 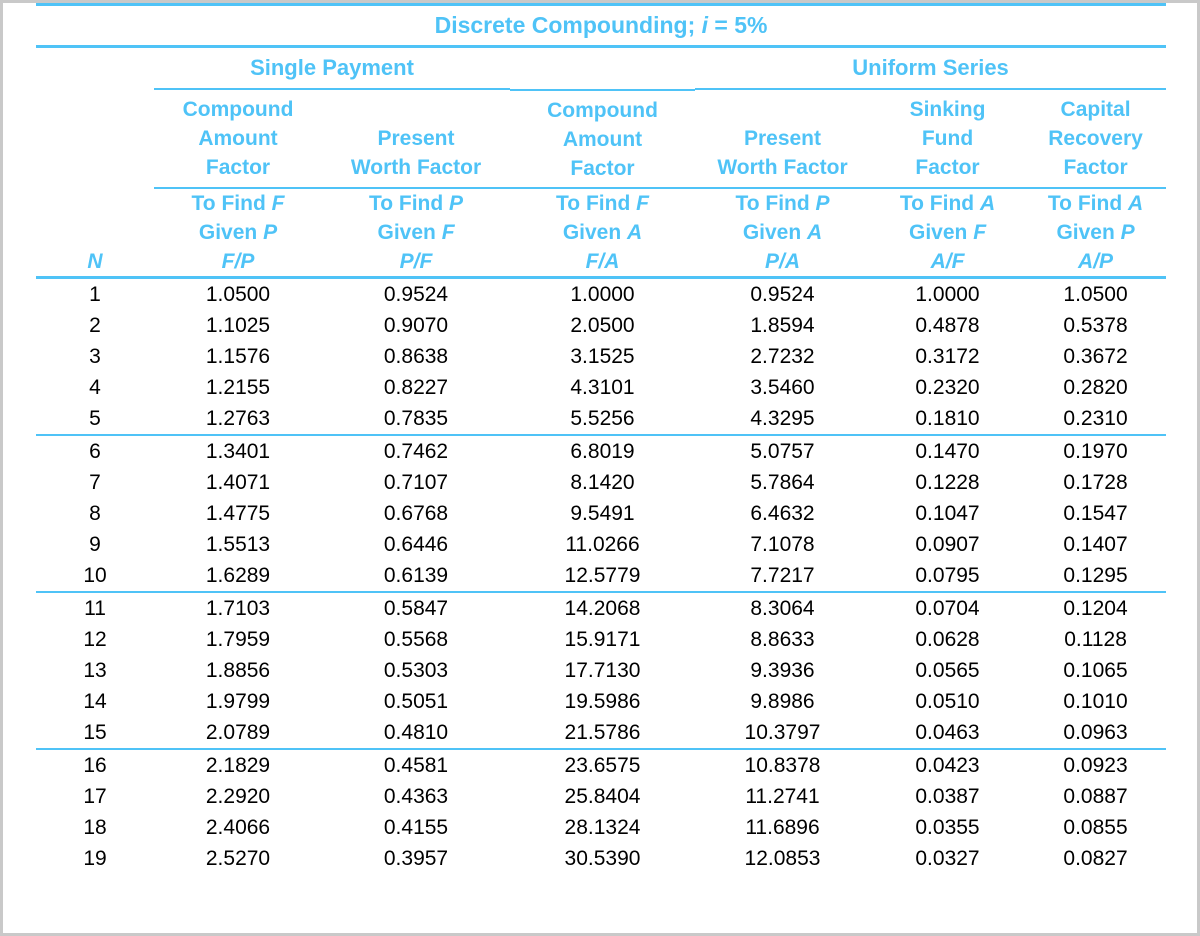 I want to click on cell-fa: 3.1525, so click(x=602, y=356).